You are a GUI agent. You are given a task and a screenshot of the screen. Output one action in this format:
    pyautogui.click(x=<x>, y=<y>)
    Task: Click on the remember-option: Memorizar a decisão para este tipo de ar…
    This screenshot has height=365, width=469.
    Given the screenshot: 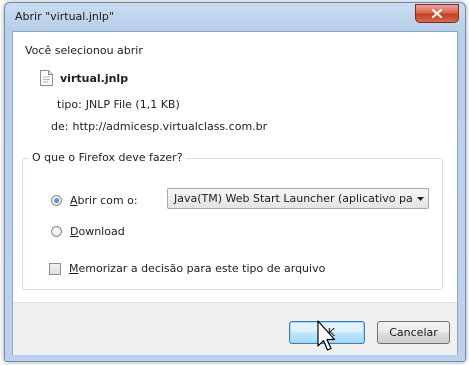 What is the action you would take?
    pyautogui.click(x=187, y=268)
    